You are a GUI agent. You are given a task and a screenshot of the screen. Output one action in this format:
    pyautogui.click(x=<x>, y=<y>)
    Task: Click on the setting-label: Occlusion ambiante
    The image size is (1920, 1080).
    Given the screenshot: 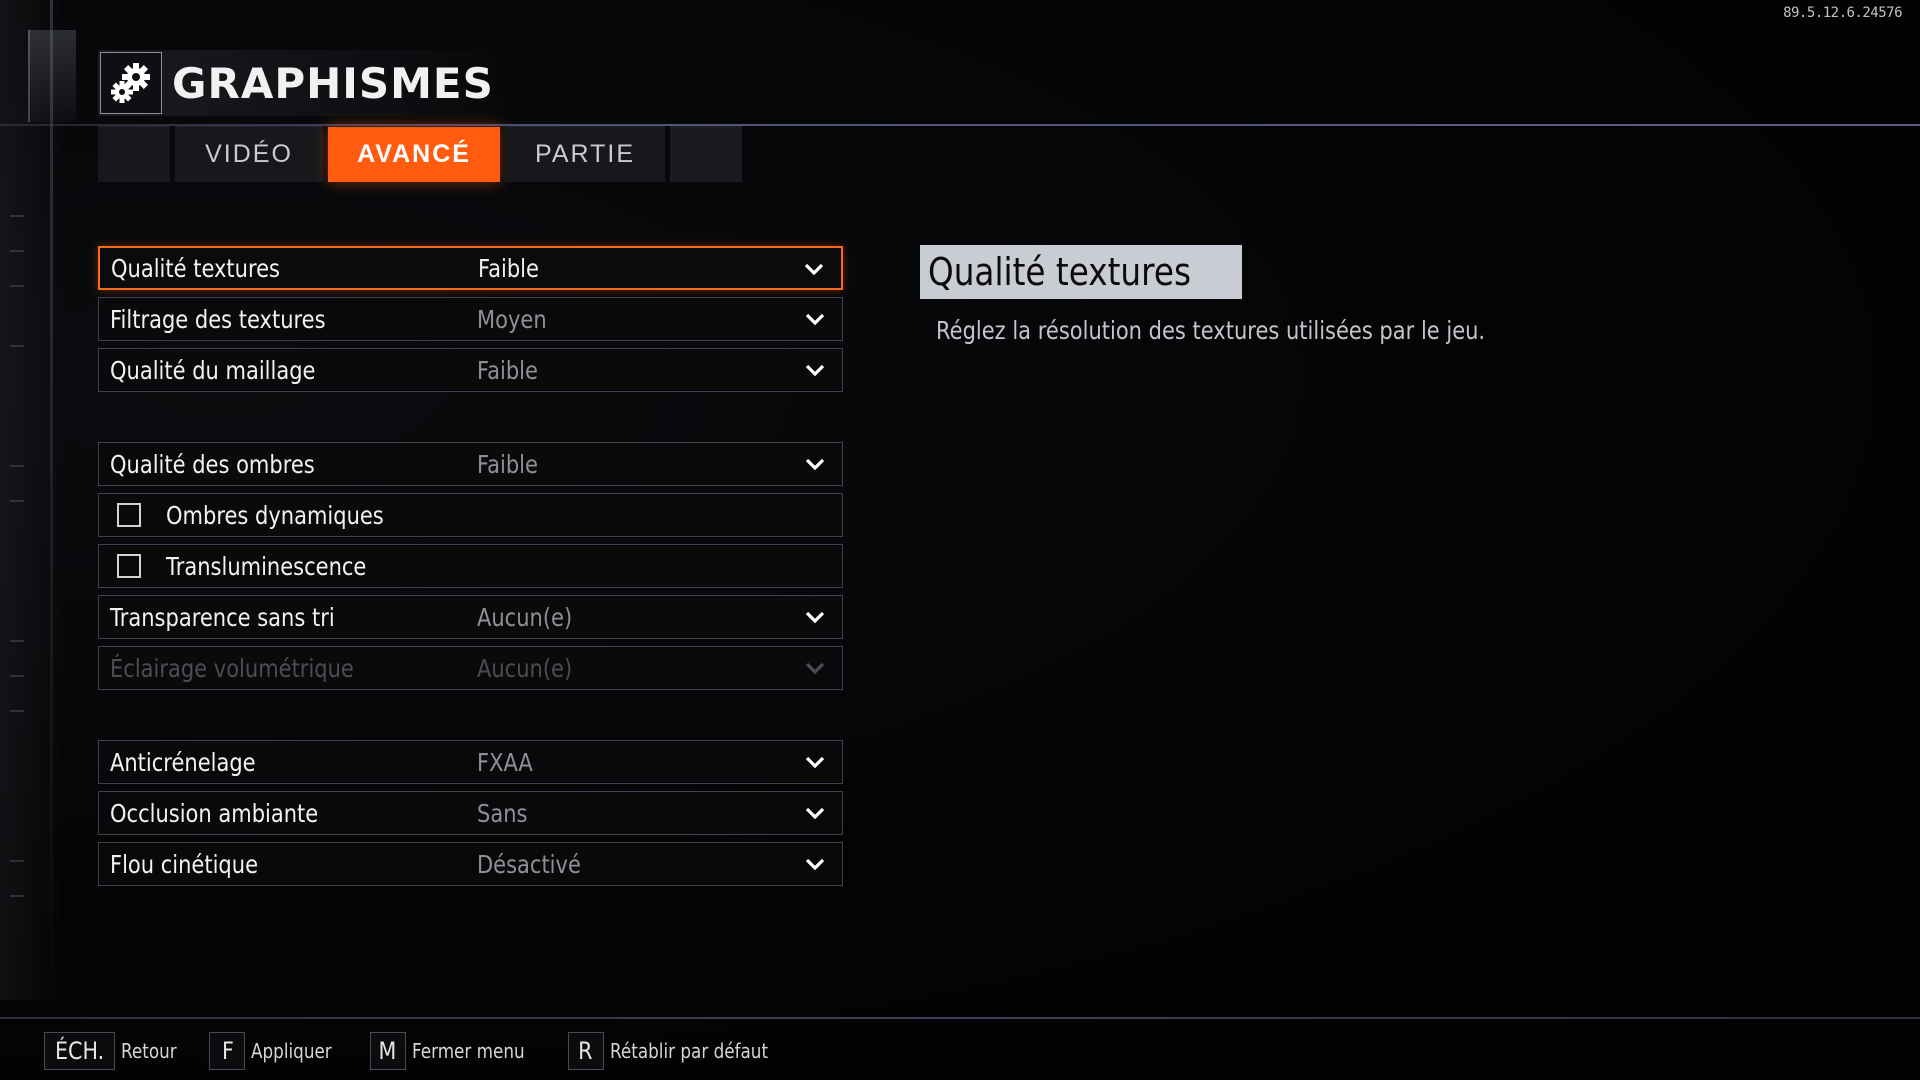 What is the action you would take?
    pyautogui.click(x=214, y=813)
    